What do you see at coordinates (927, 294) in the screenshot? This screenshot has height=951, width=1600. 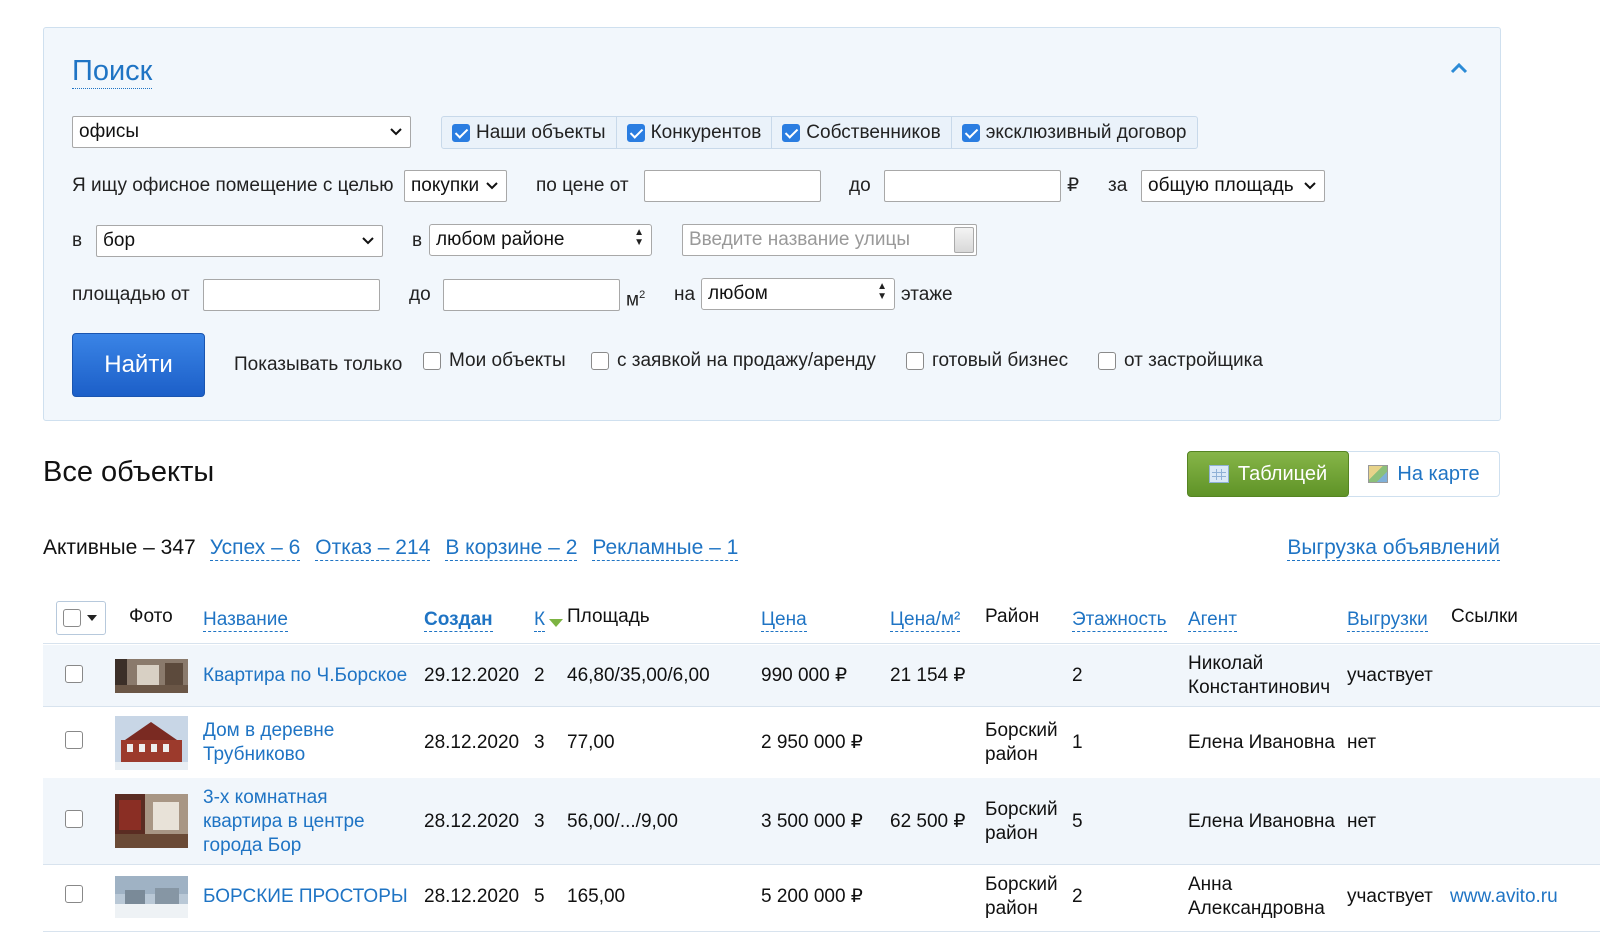 I see `floor-suffix: этаже` at bounding box center [927, 294].